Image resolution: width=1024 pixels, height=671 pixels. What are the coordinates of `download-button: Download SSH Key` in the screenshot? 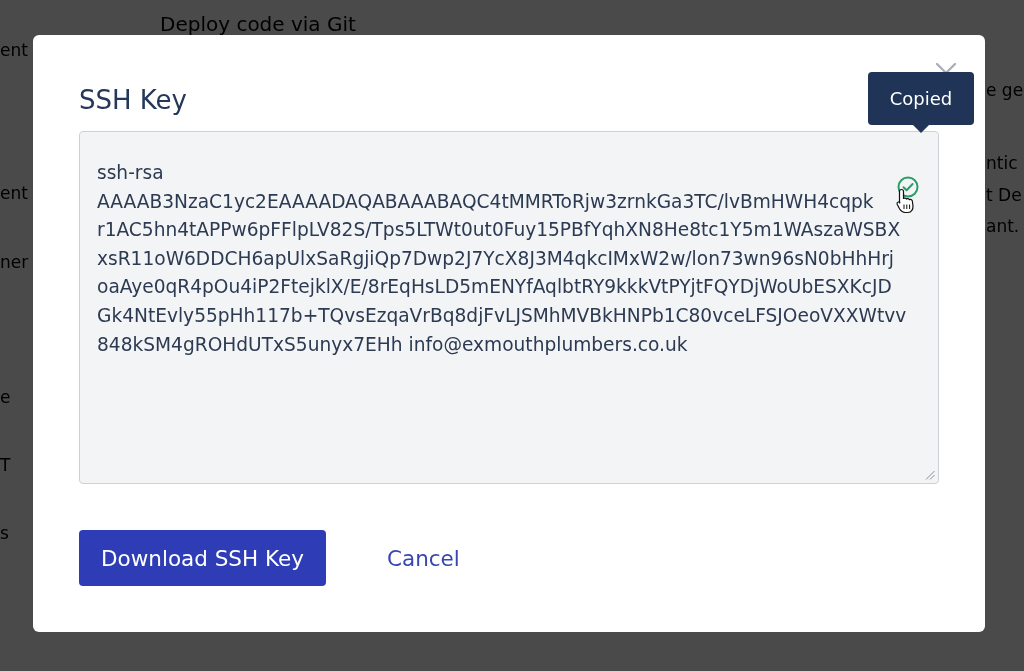 It's located at (202, 558).